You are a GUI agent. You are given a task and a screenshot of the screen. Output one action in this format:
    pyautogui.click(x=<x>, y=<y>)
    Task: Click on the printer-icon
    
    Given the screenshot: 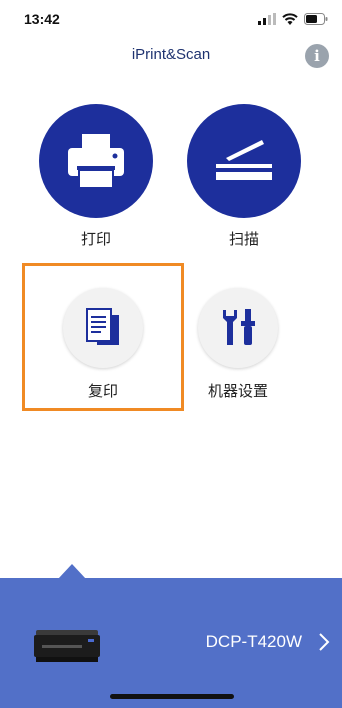 What is the action you would take?
    pyautogui.click(x=96, y=161)
    